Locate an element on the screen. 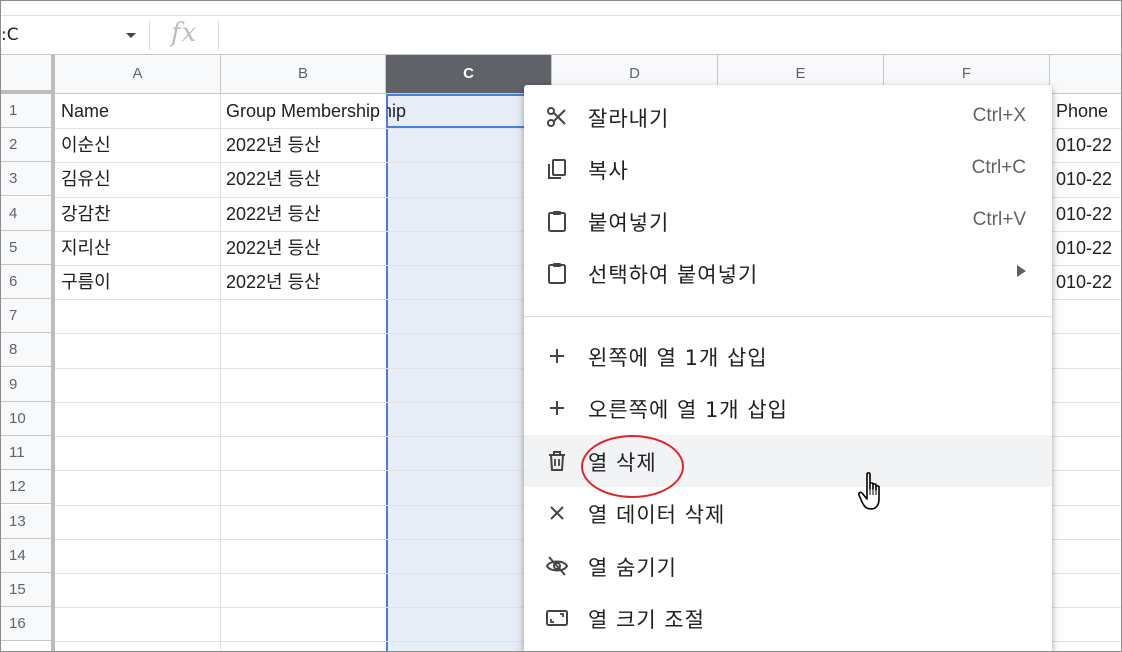 This screenshot has width=1122, height=652. column-header-b: B is located at coordinates (303, 74).